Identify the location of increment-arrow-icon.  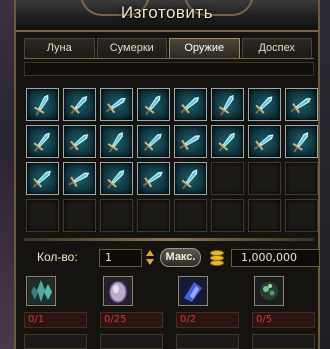
(150, 253).